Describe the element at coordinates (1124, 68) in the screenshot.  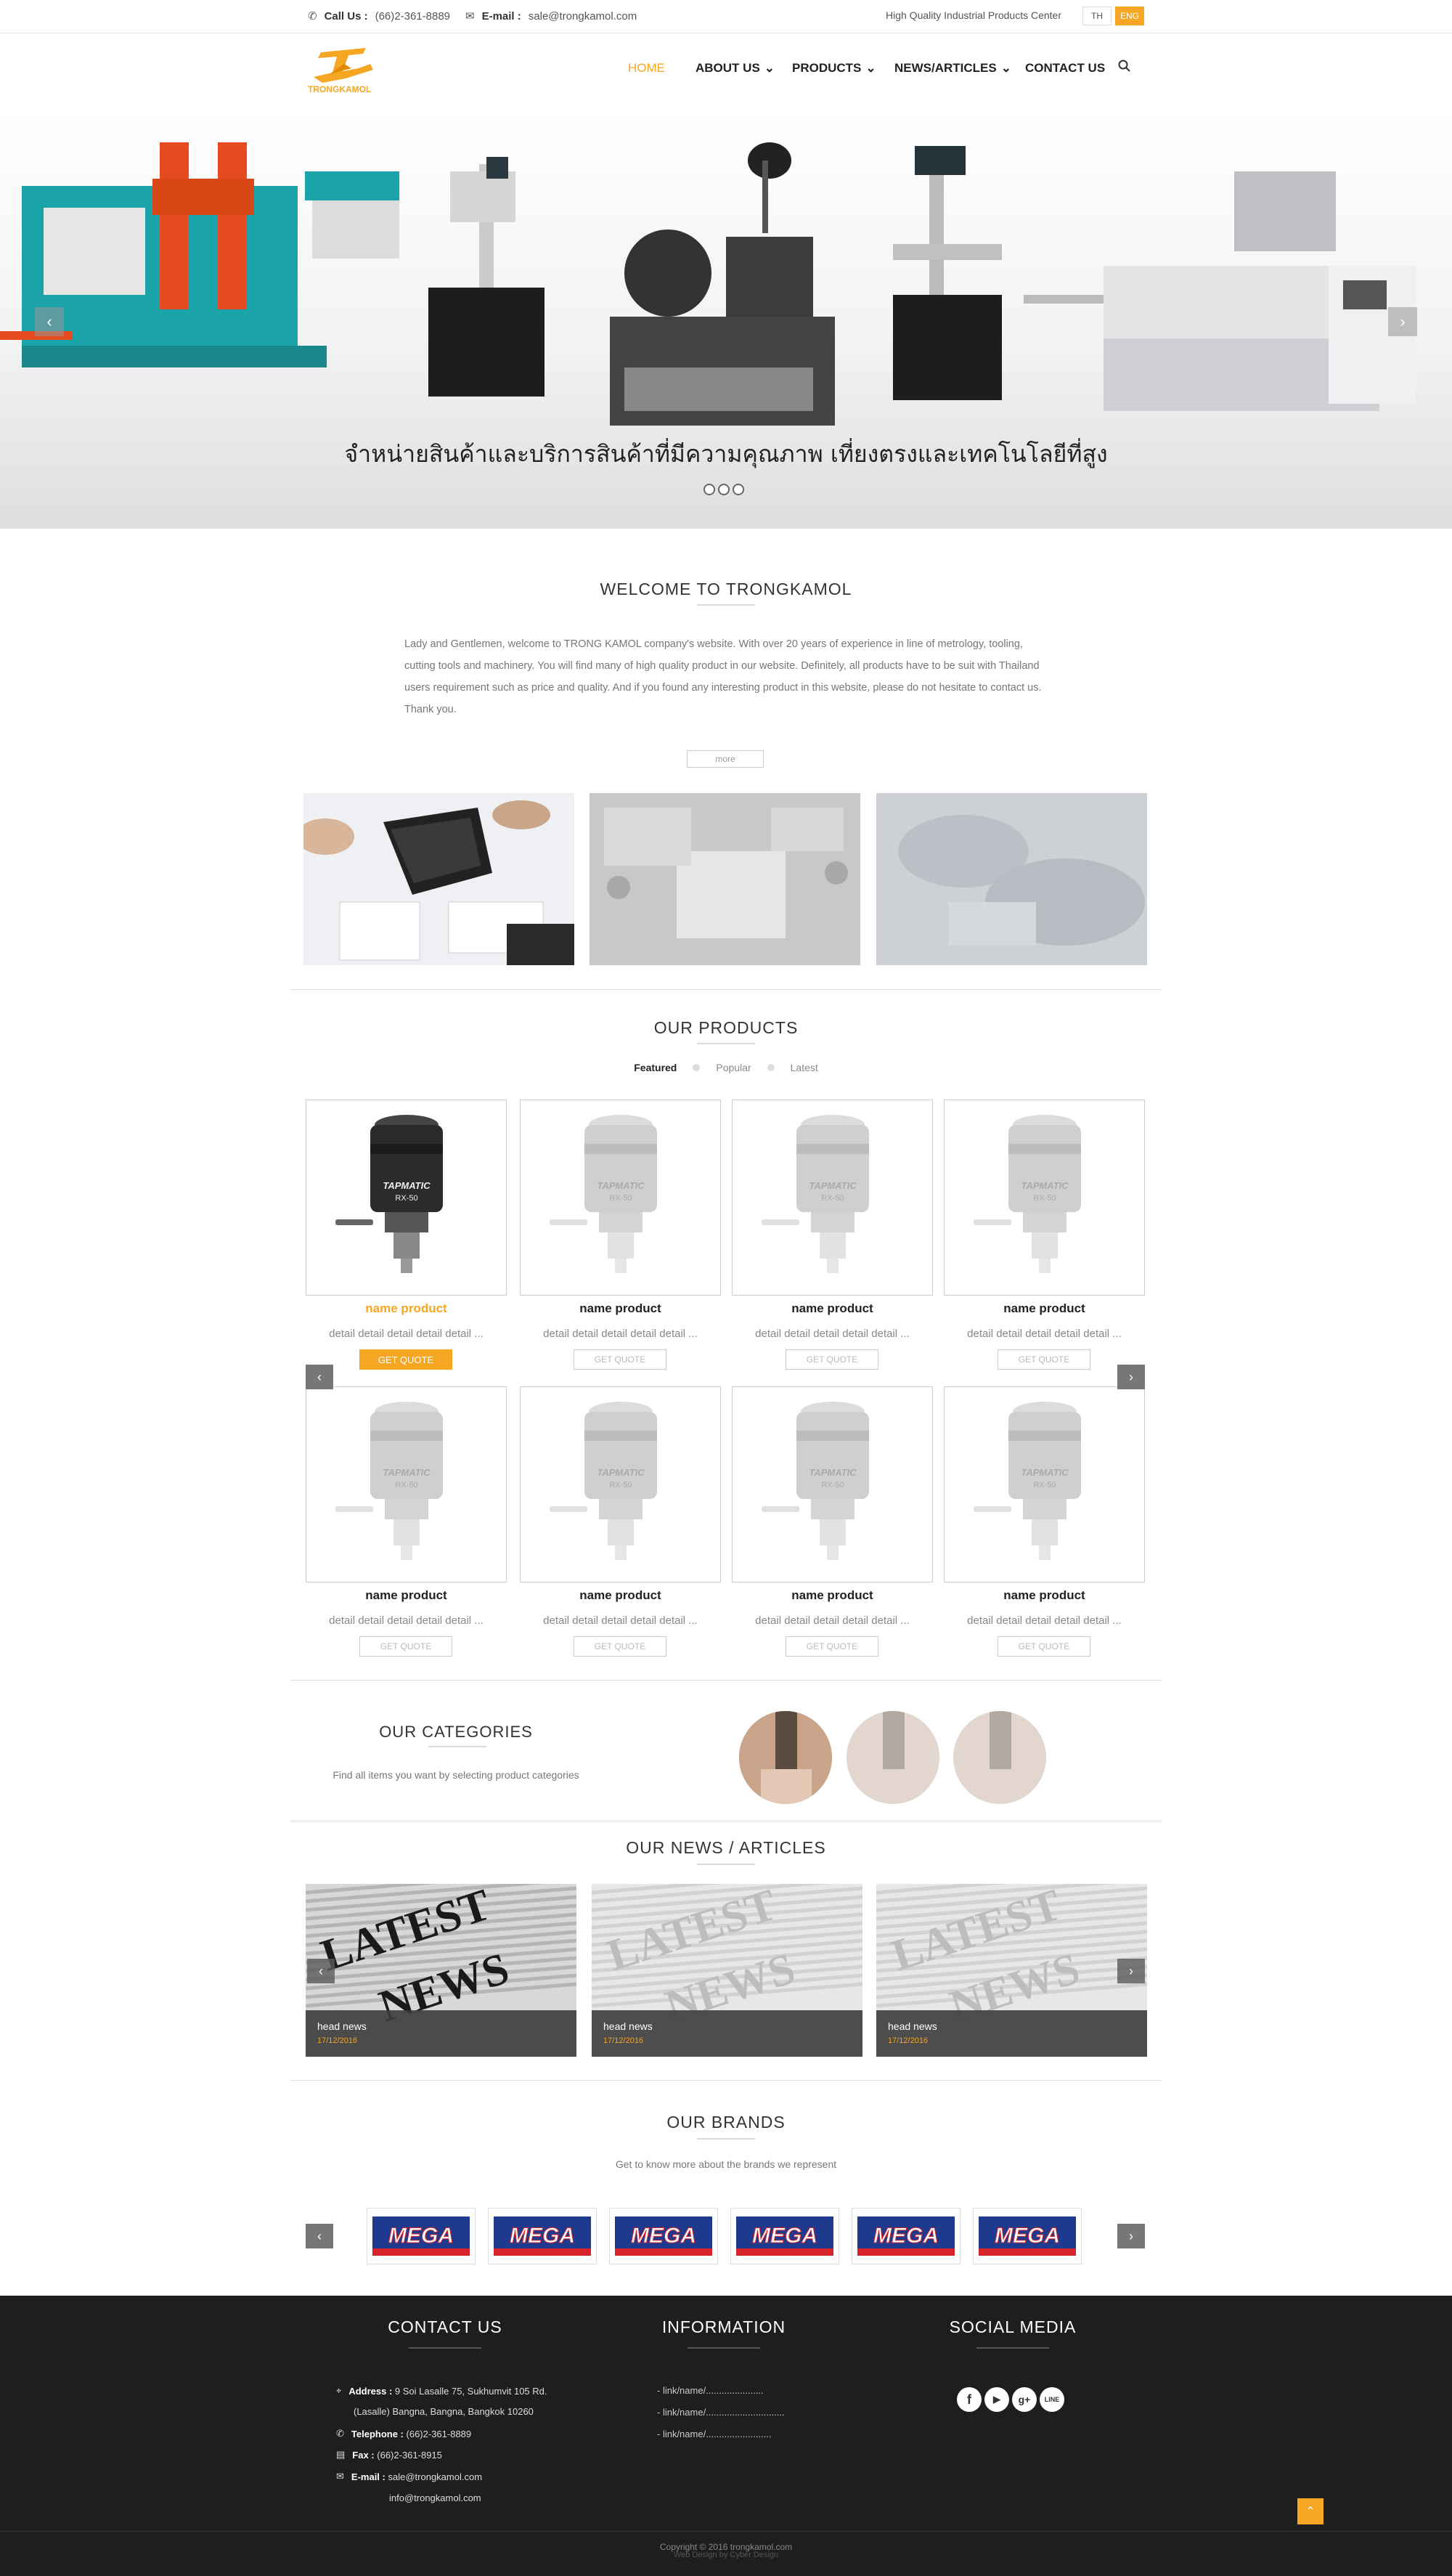
I see `search-icon` at that location.